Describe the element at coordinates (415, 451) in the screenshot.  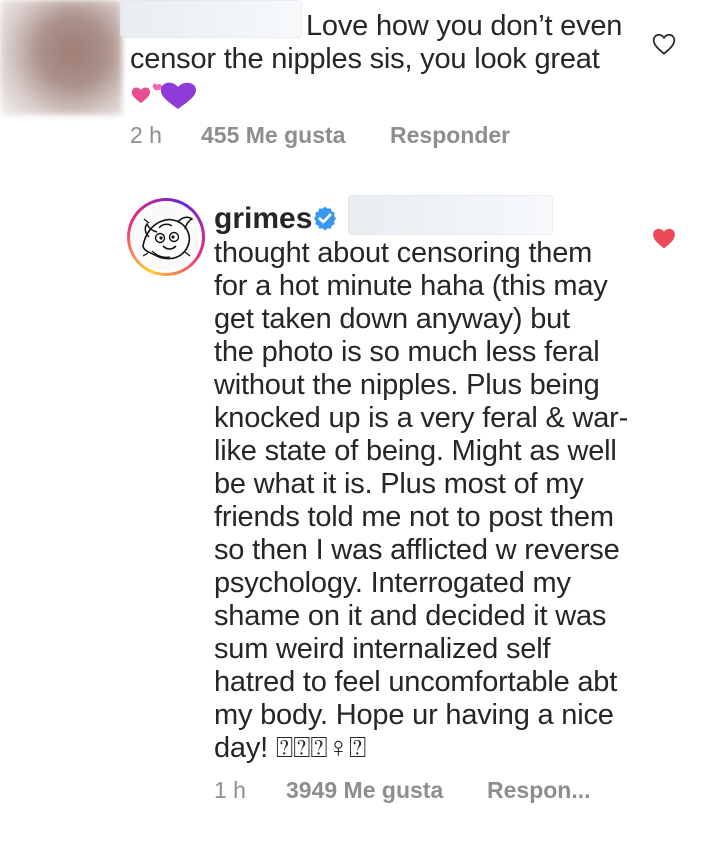
I see `reply-line-7: like state of being. Might as well` at that location.